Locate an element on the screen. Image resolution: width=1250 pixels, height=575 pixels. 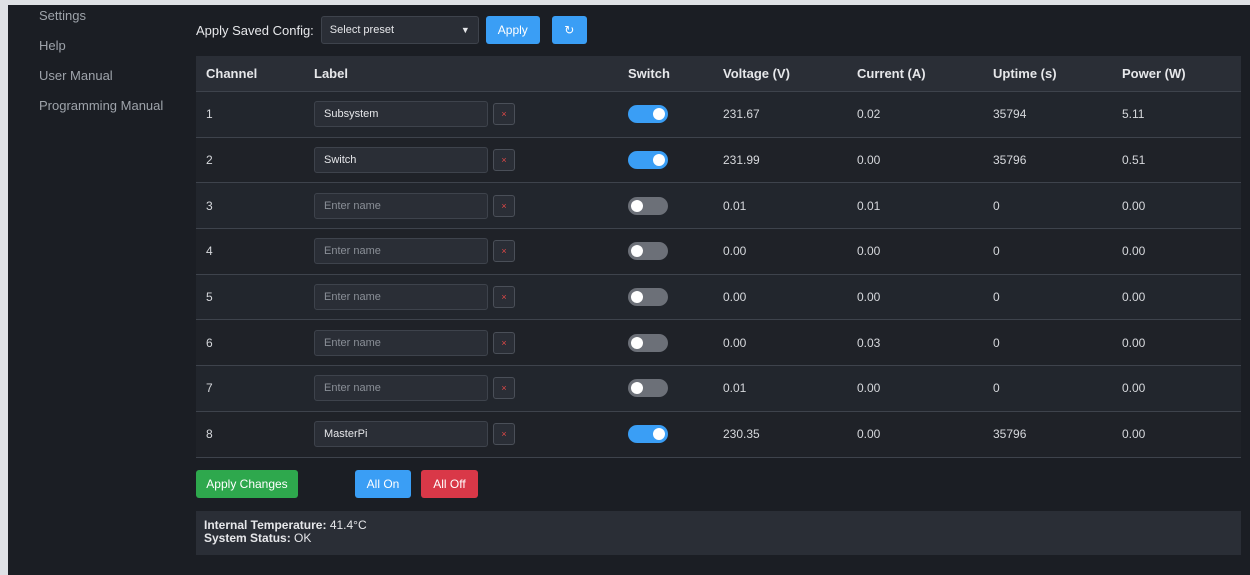
power-value: 5.11 is located at coordinates (1133, 114).